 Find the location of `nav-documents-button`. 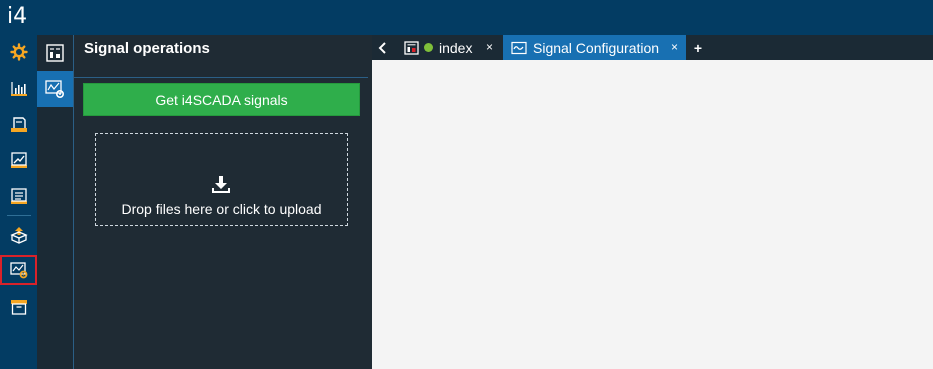

nav-documents-button is located at coordinates (18, 196).